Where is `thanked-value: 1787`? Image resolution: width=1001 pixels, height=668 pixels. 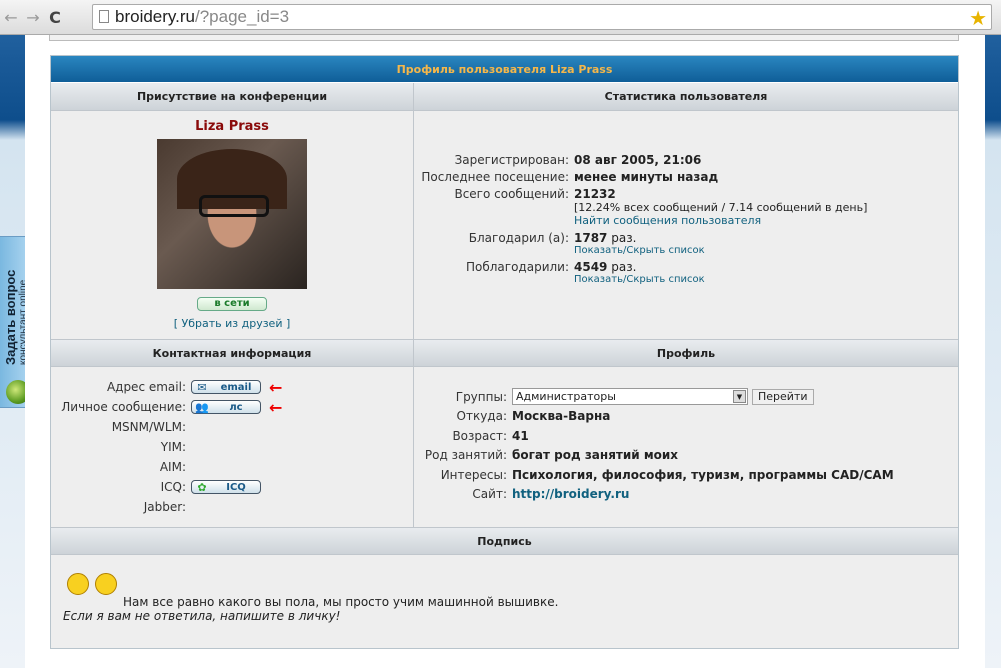
thanked-value: 1787 is located at coordinates (591, 238).